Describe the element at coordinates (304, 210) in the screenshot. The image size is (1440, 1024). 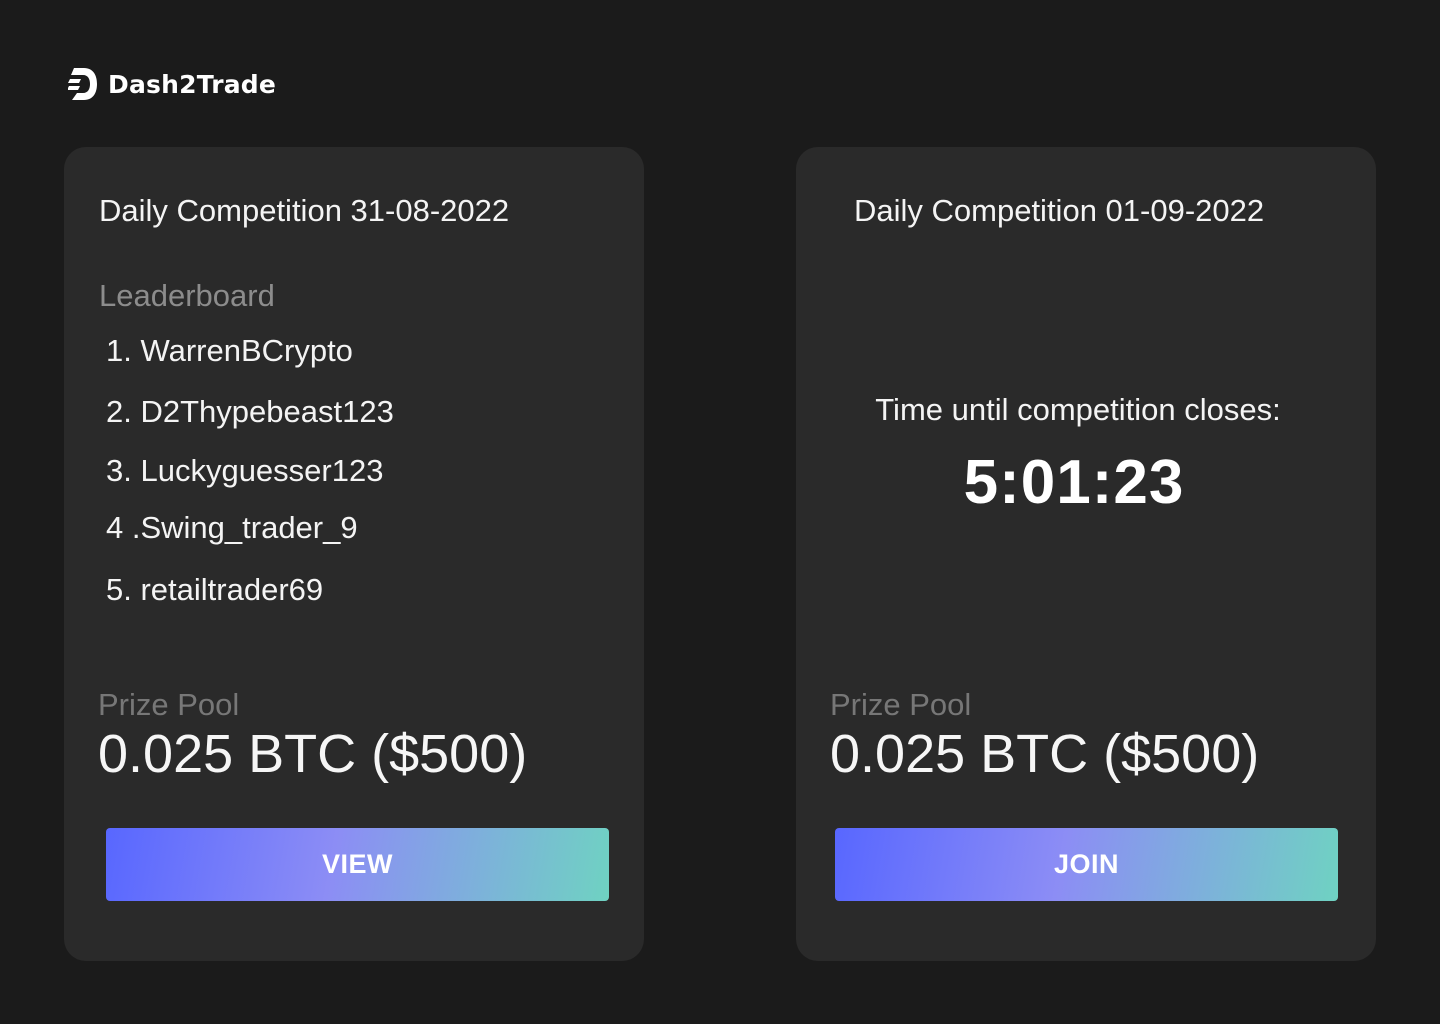
I see `competition-title: Daily Competition 31-08-2022` at that location.